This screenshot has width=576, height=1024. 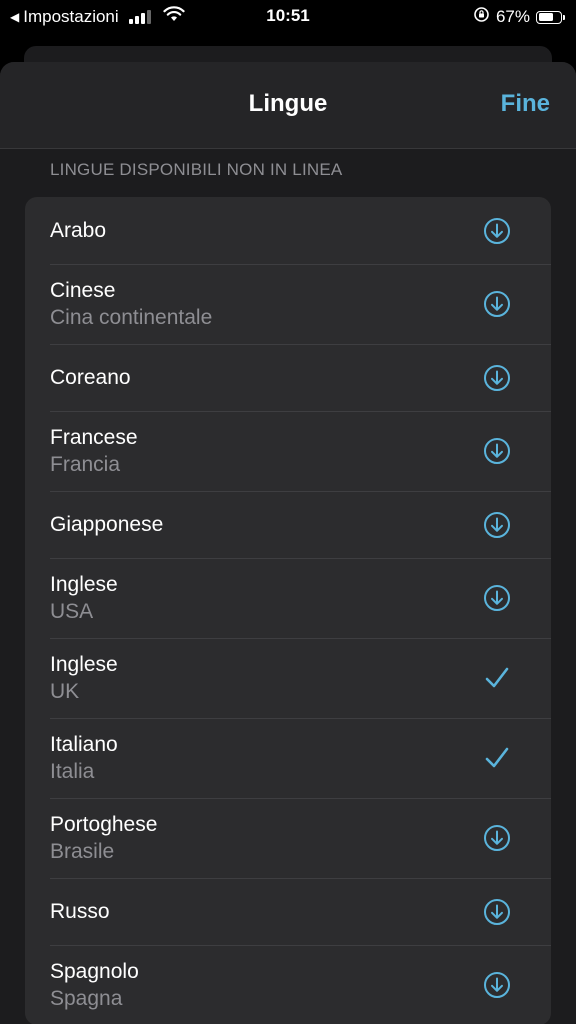 What do you see at coordinates (80, 911) in the screenshot?
I see `language-name: Russo` at bounding box center [80, 911].